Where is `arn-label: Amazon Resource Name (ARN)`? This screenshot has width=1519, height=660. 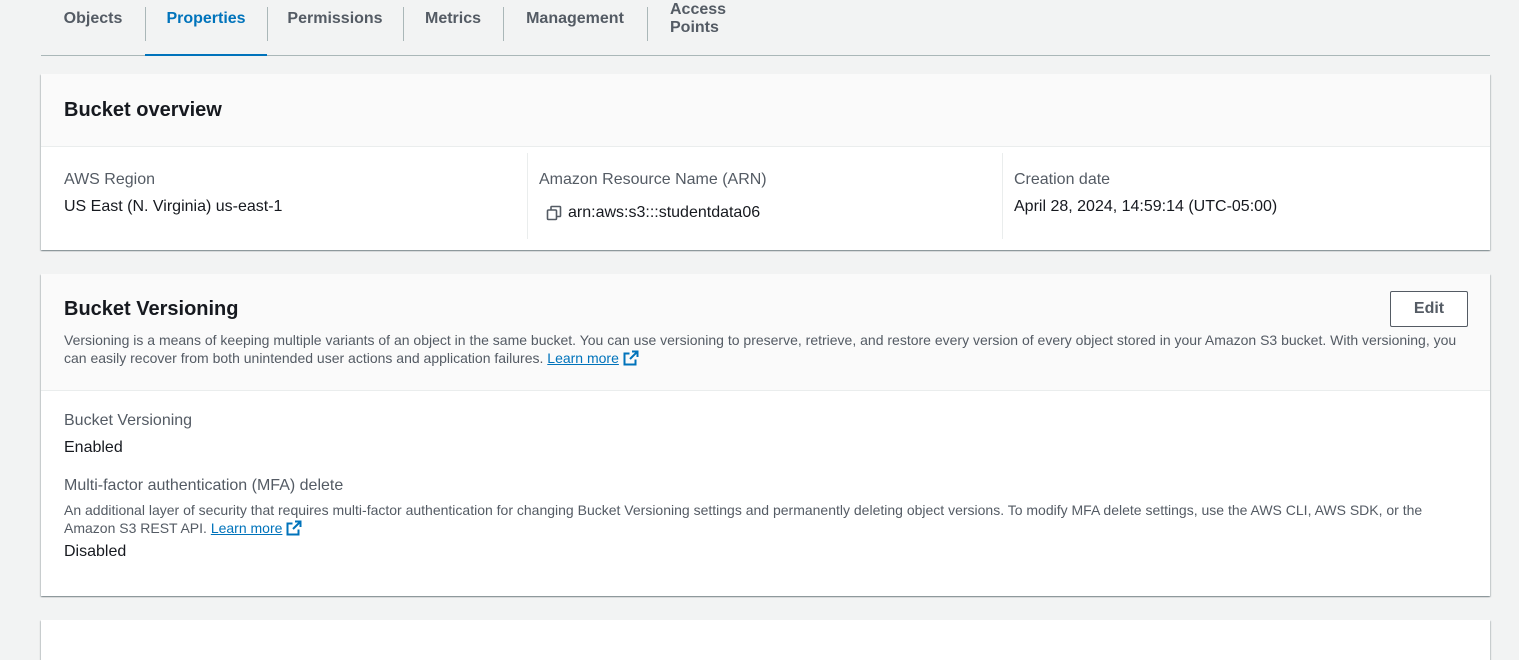
arn-label: Amazon Resource Name (ARN) is located at coordinates (653, 179).